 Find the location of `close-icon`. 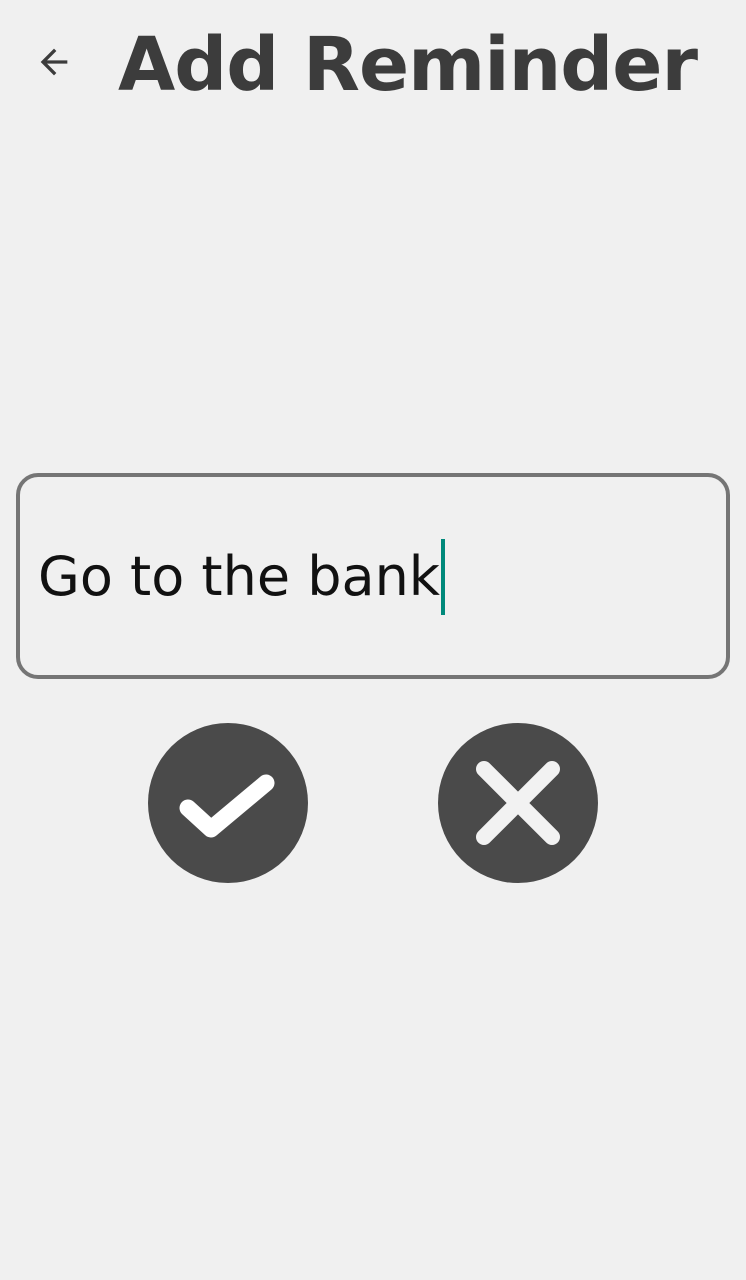

close-icon is located at coordinates (518, 803).